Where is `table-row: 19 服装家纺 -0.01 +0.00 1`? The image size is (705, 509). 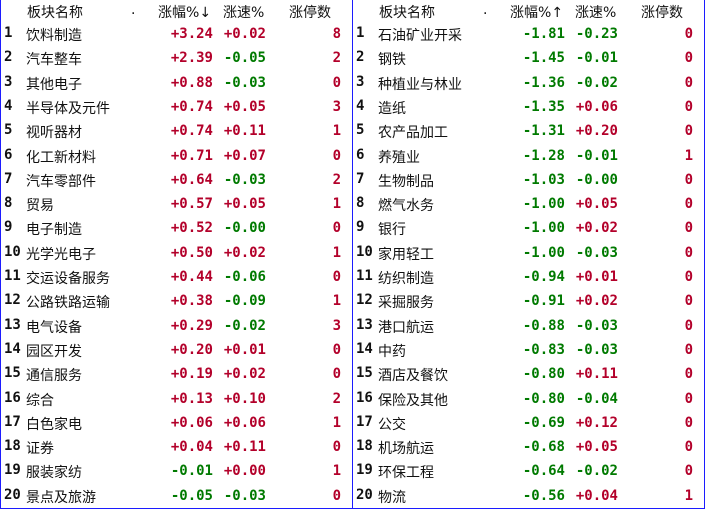 table-row: 19 服装家纺 -0.01 +0.00 1 is located at coordinates (176, 471).